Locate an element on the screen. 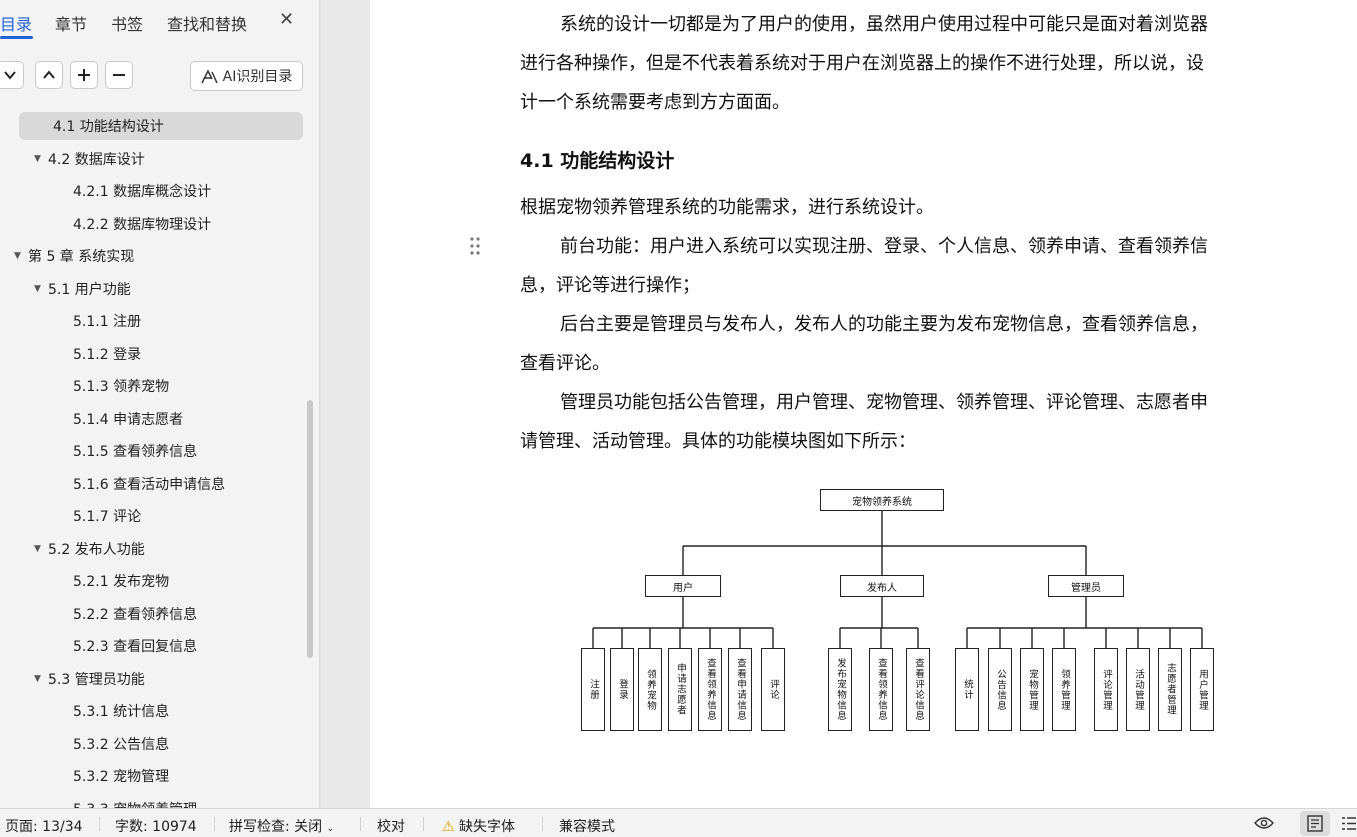  eye-icon is located at coordinates (1264, 825).